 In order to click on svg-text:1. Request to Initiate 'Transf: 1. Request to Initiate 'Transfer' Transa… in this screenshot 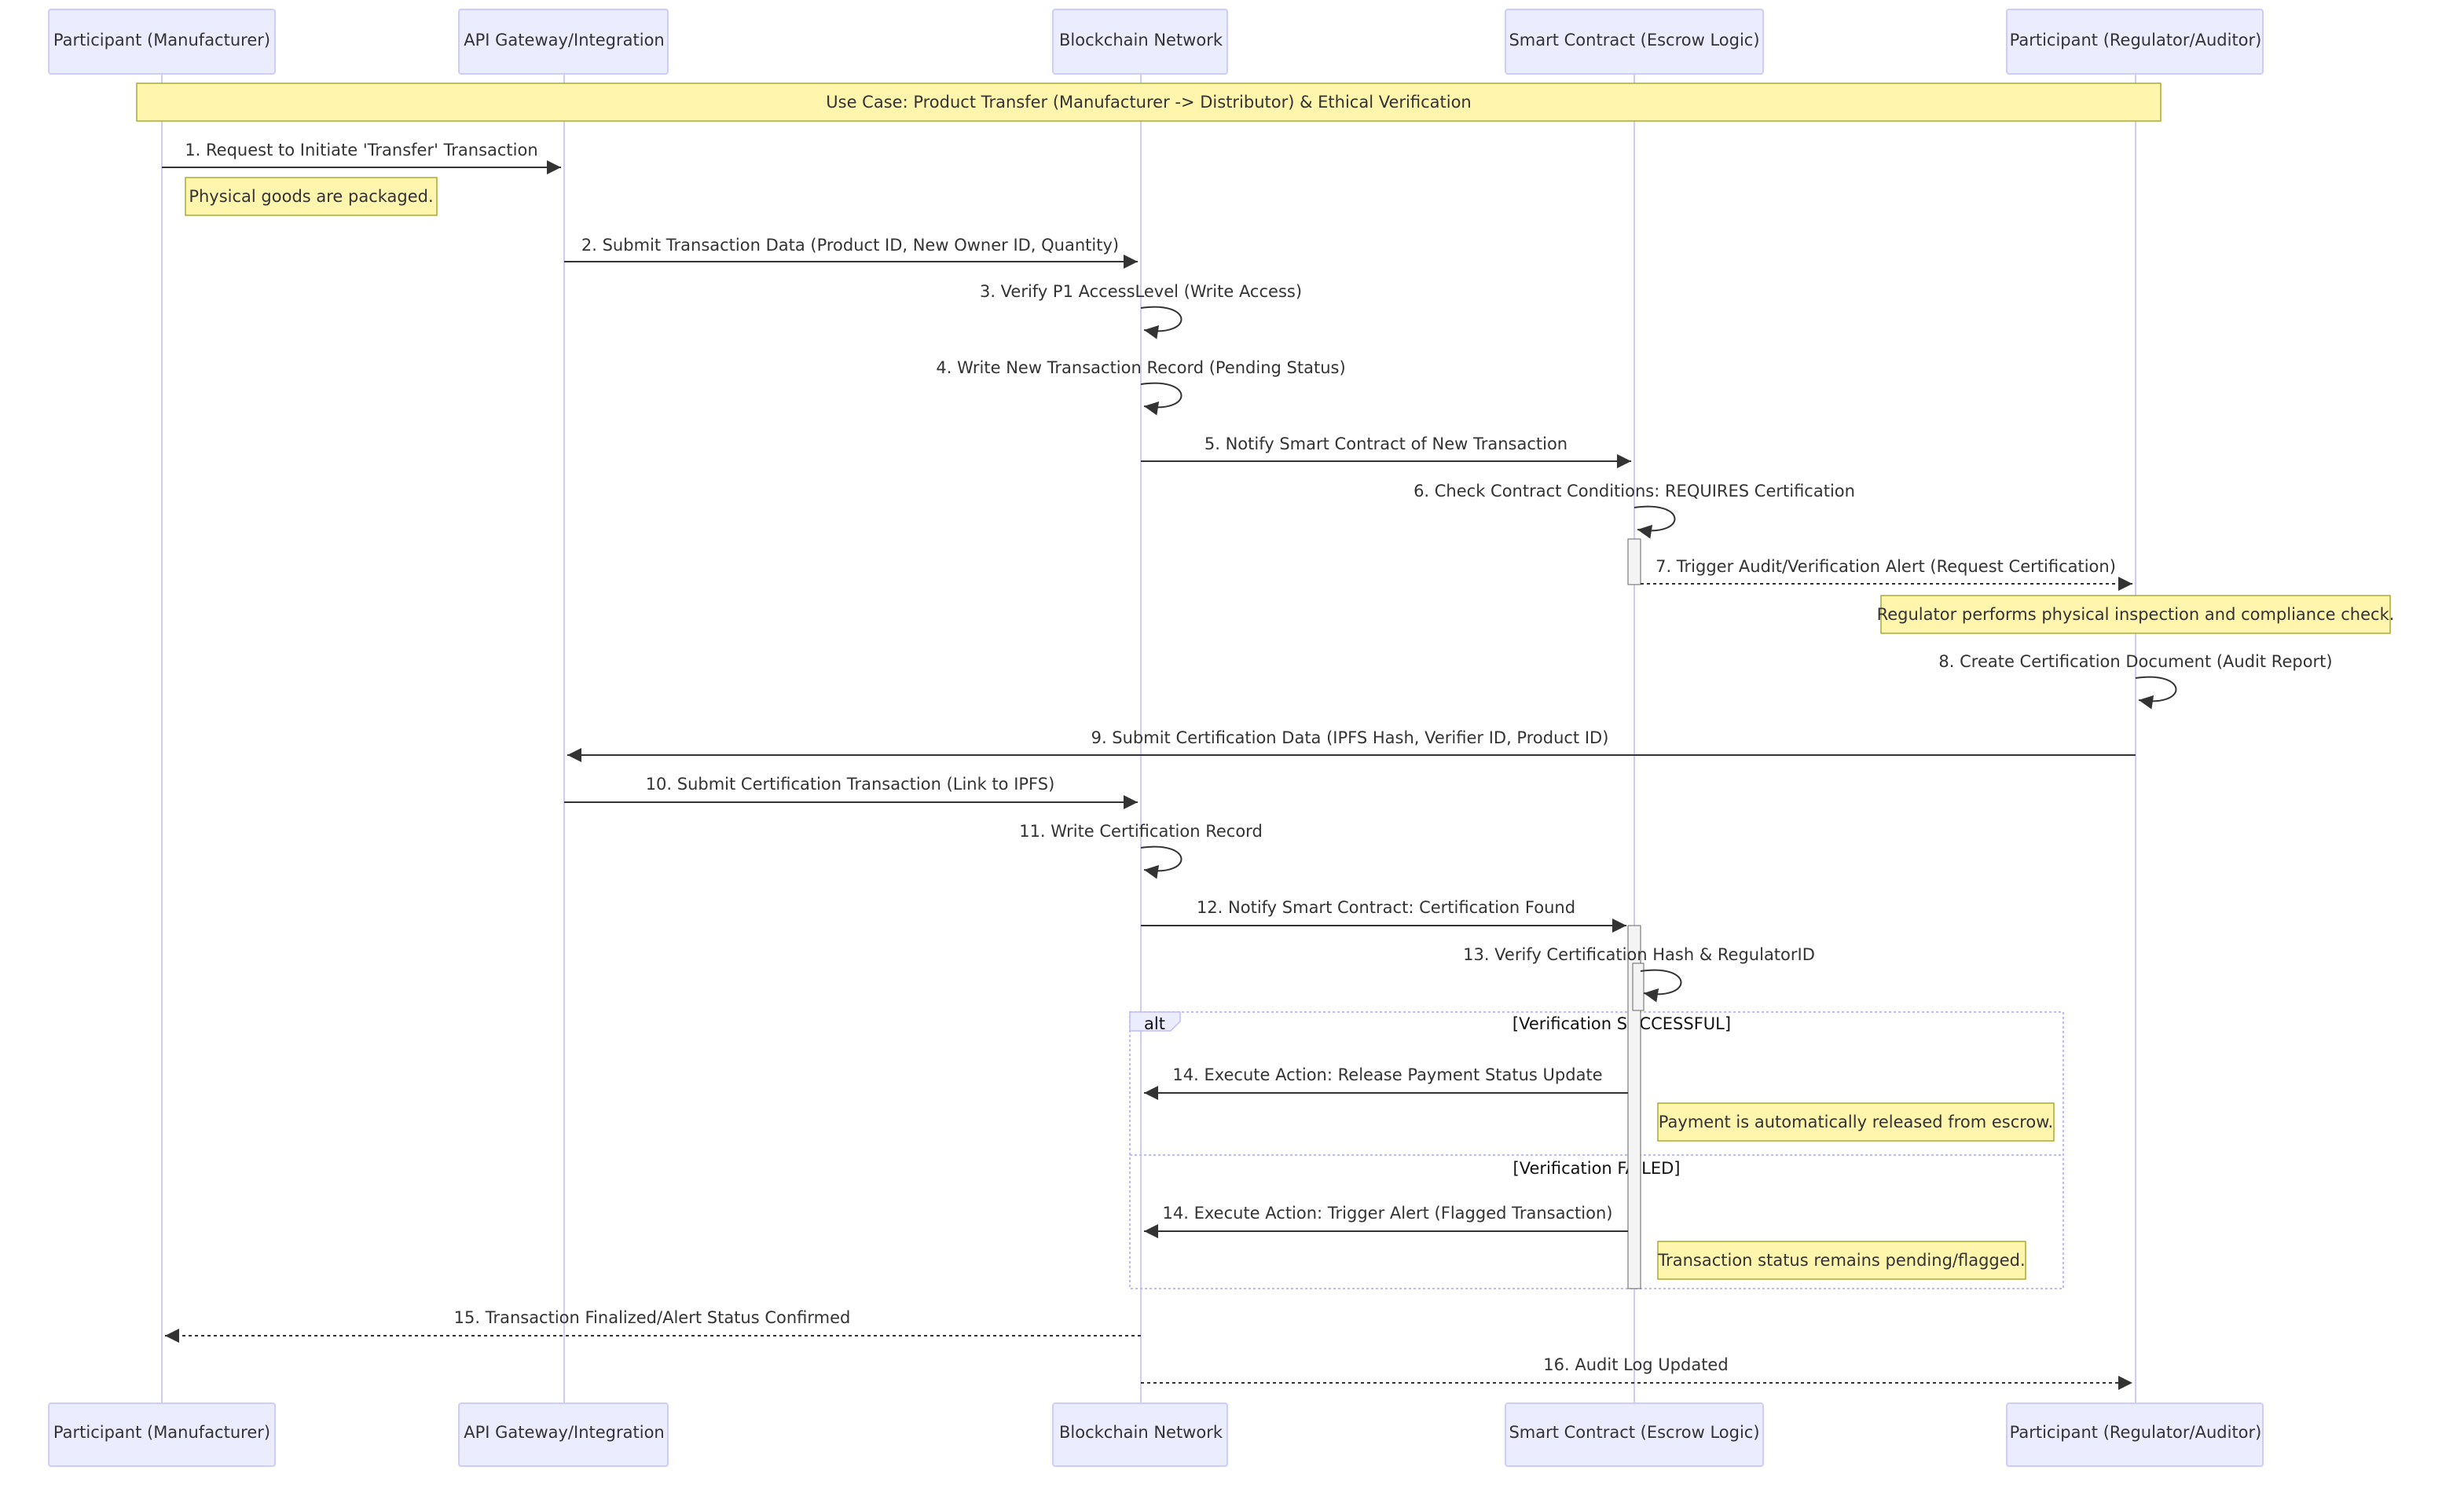, I will do `click(361, 150)`.